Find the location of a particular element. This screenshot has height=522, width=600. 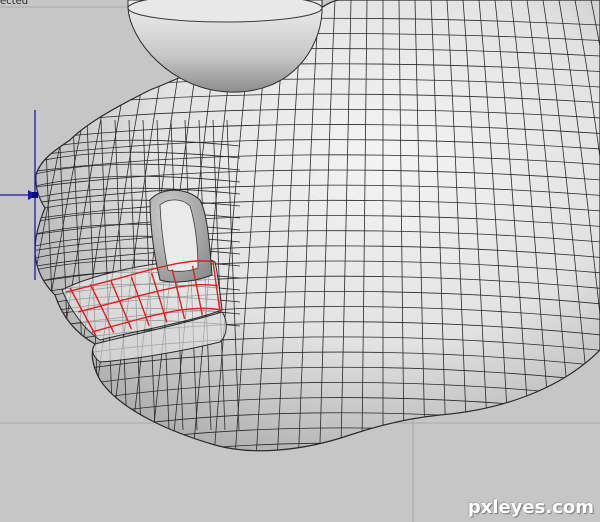

transform-gizmo is located at coordinates (19, 195).